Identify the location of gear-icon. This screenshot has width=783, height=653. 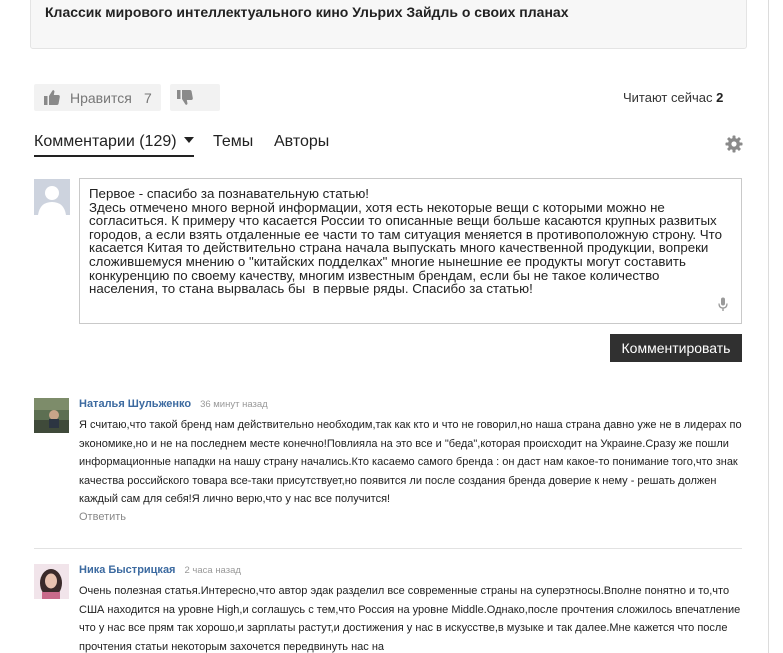
(734, 146).